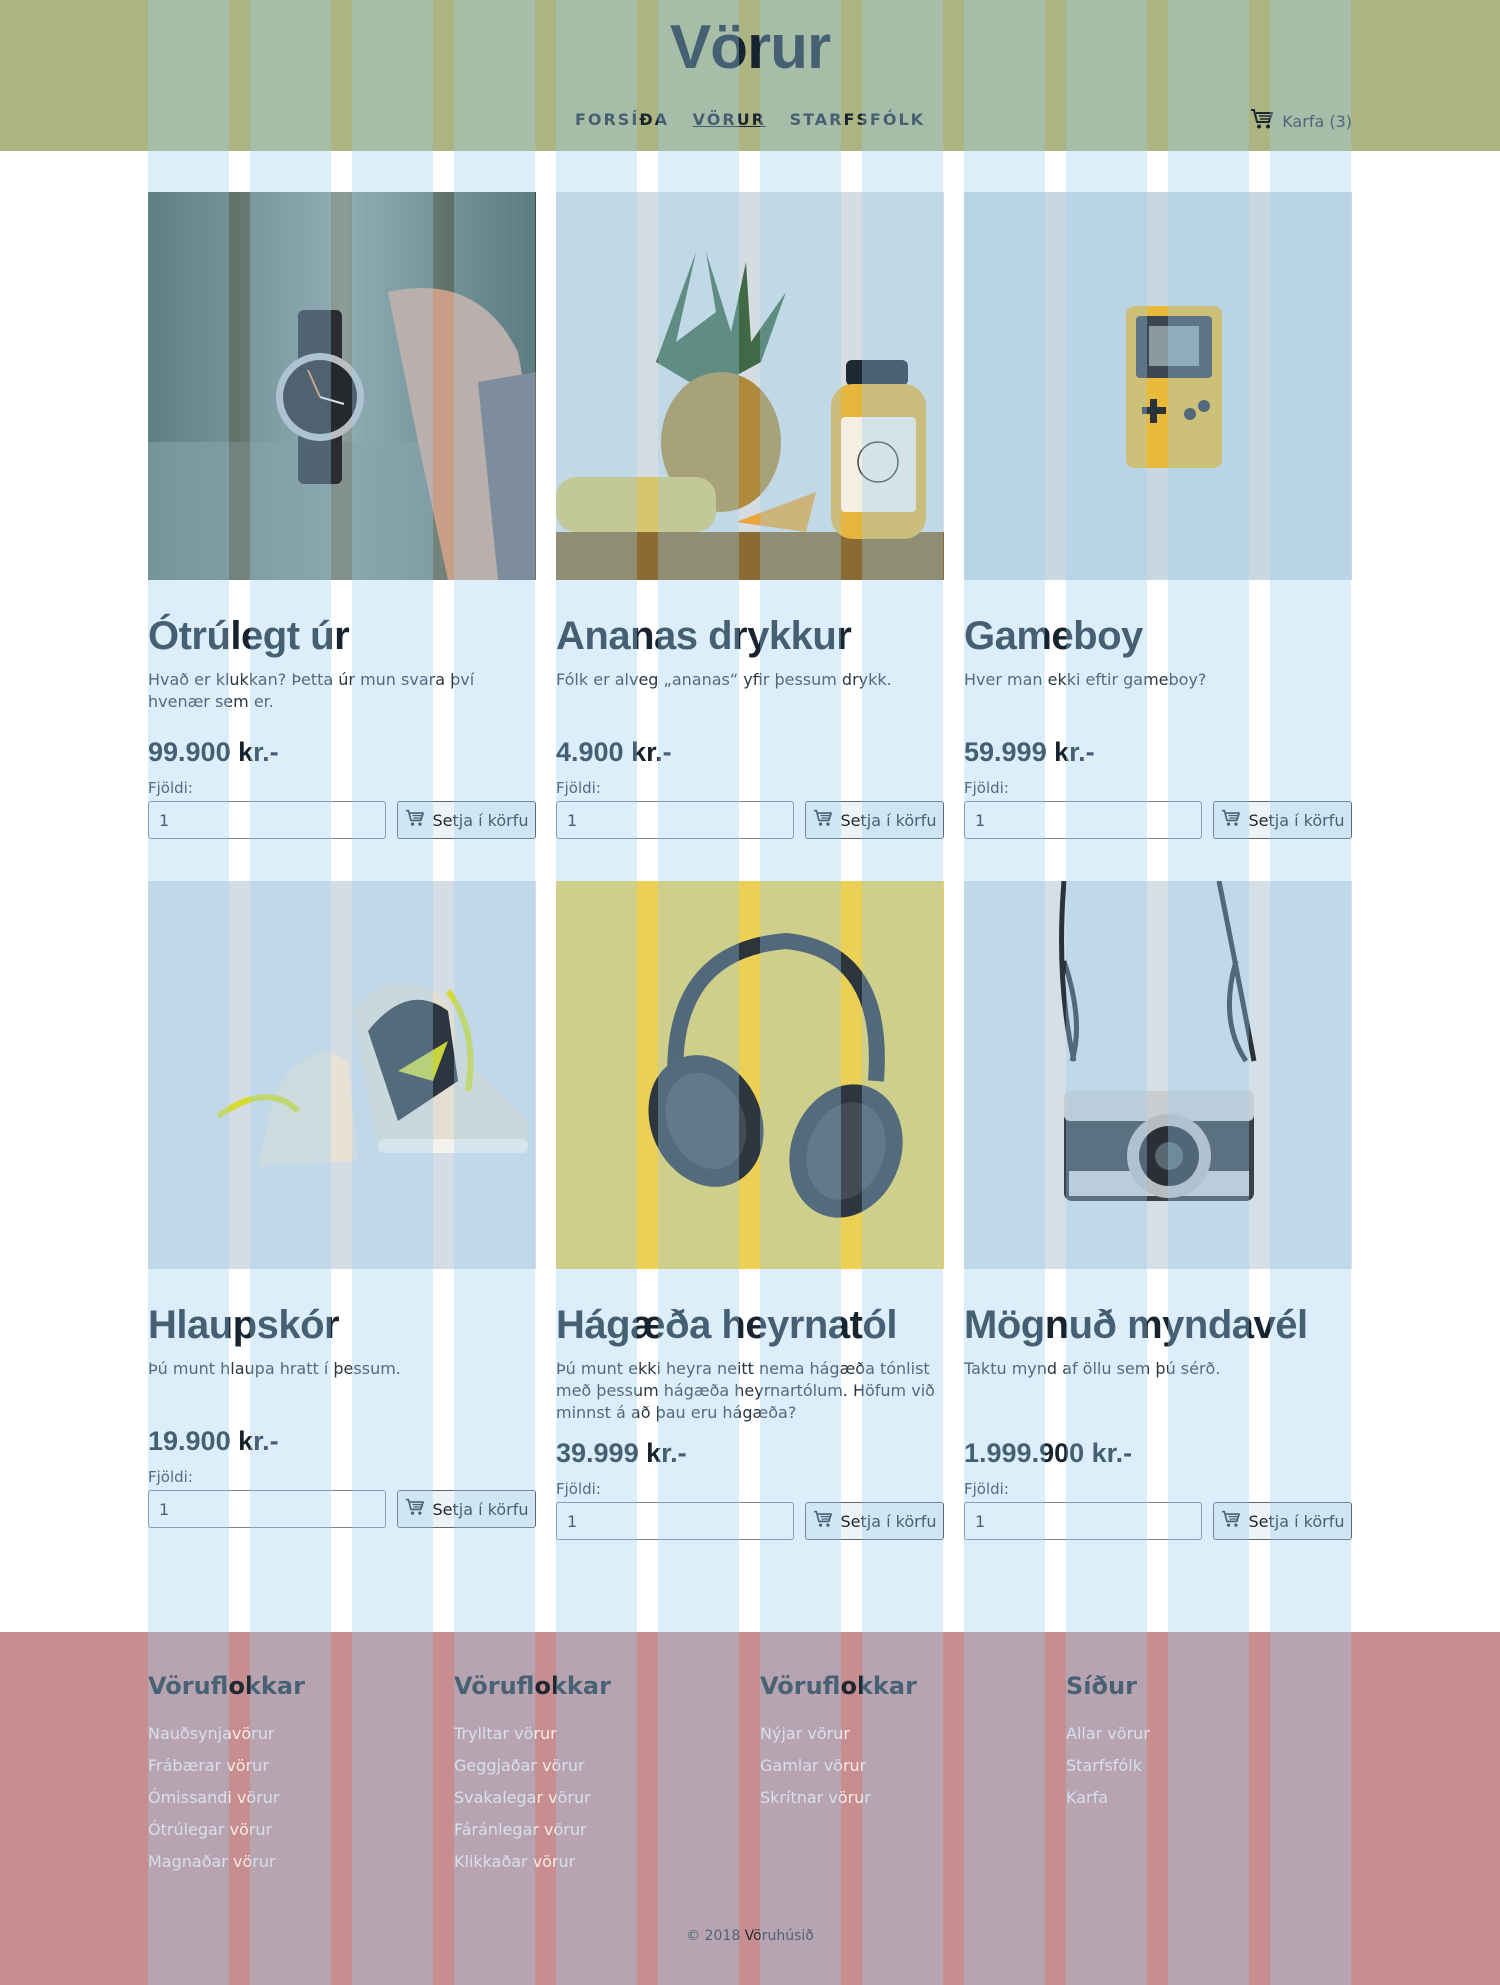 This screenshot has width=1500, height=1985. What do you see at coordinates (244, 1325) in the screenshot?
I see `product-name: Hlaupskór` at bounding box center [244, 1325].